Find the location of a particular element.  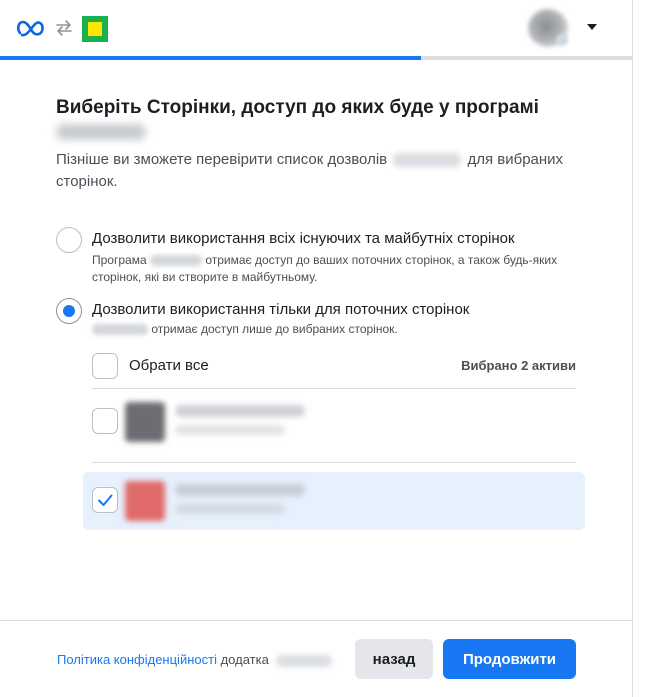

continue-button: Продовжити is located at coordinates (509, 659).